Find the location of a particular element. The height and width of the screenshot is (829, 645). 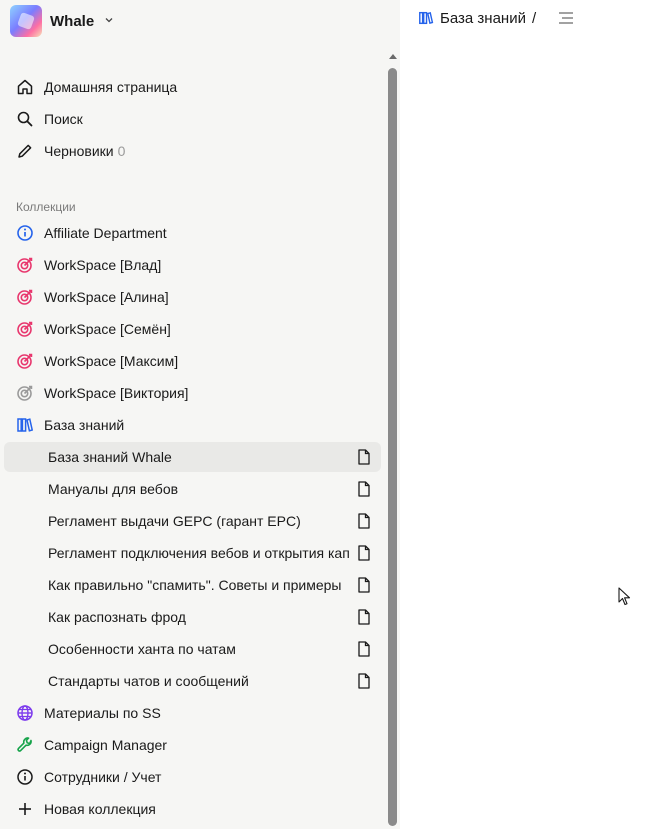

collection-affiliate-department: Affiliate Department is located at coordinates (91, 233).